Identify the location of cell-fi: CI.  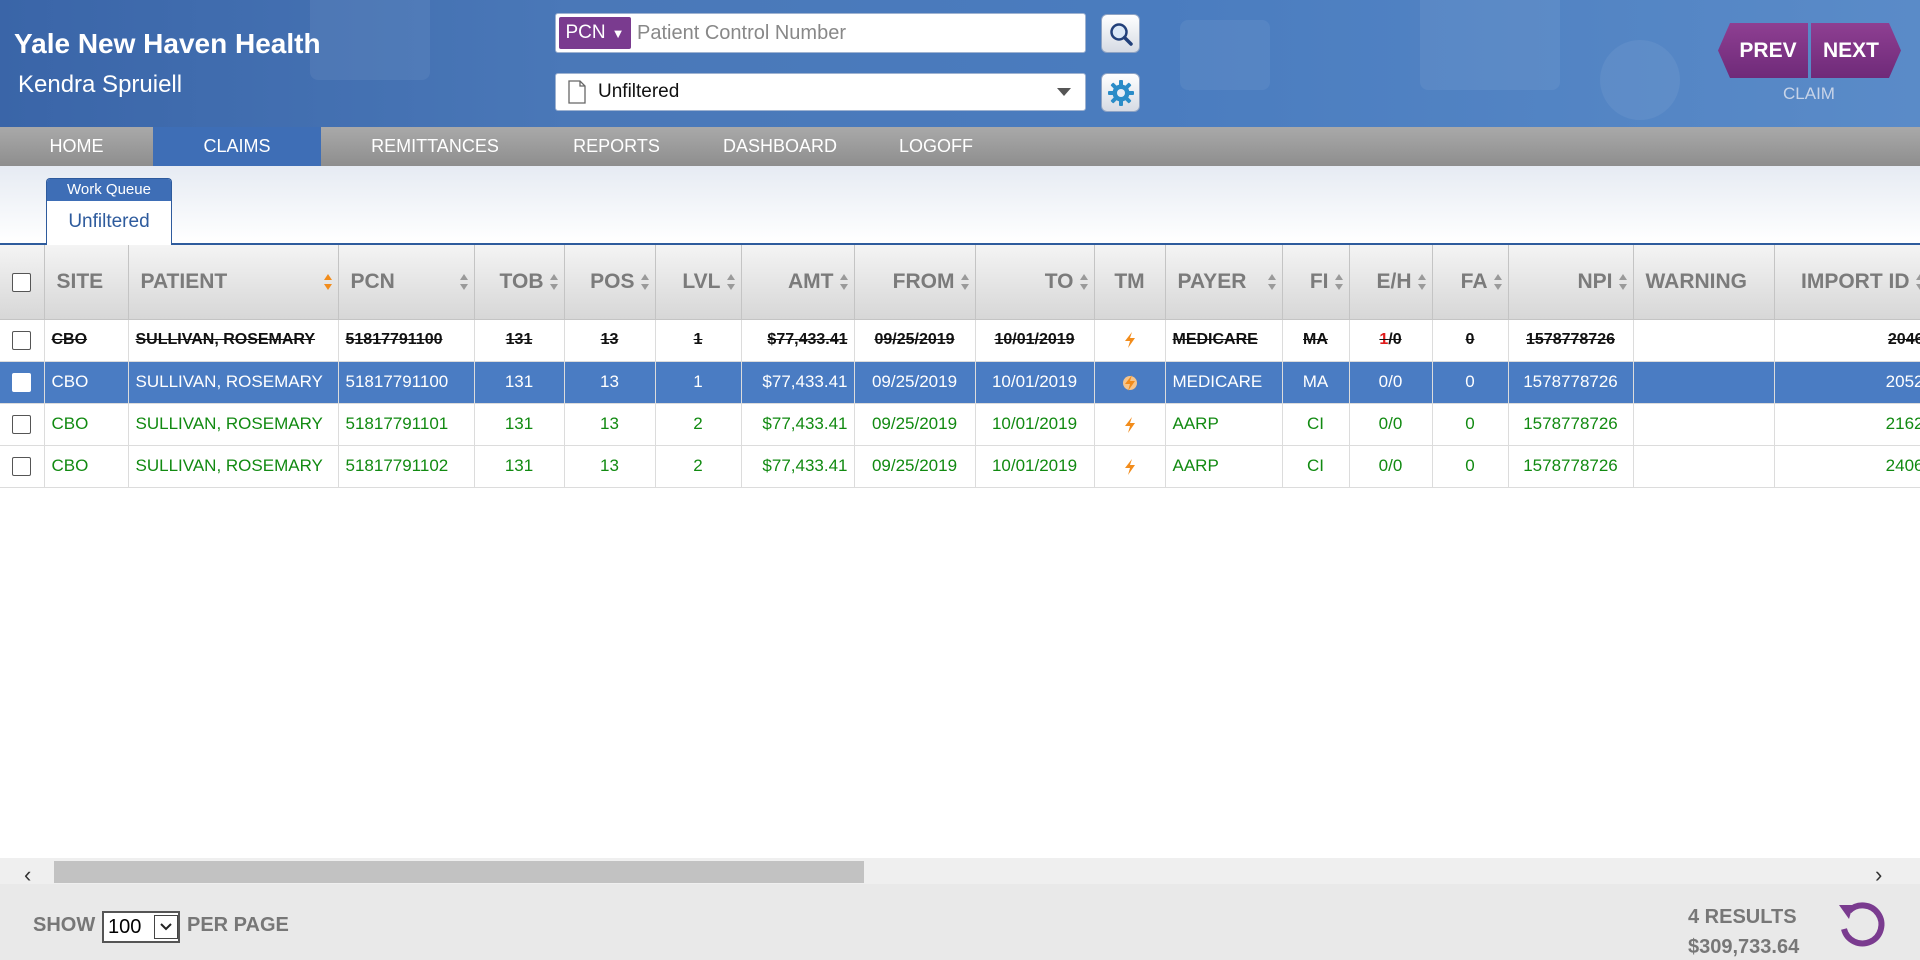
(1316, 424).